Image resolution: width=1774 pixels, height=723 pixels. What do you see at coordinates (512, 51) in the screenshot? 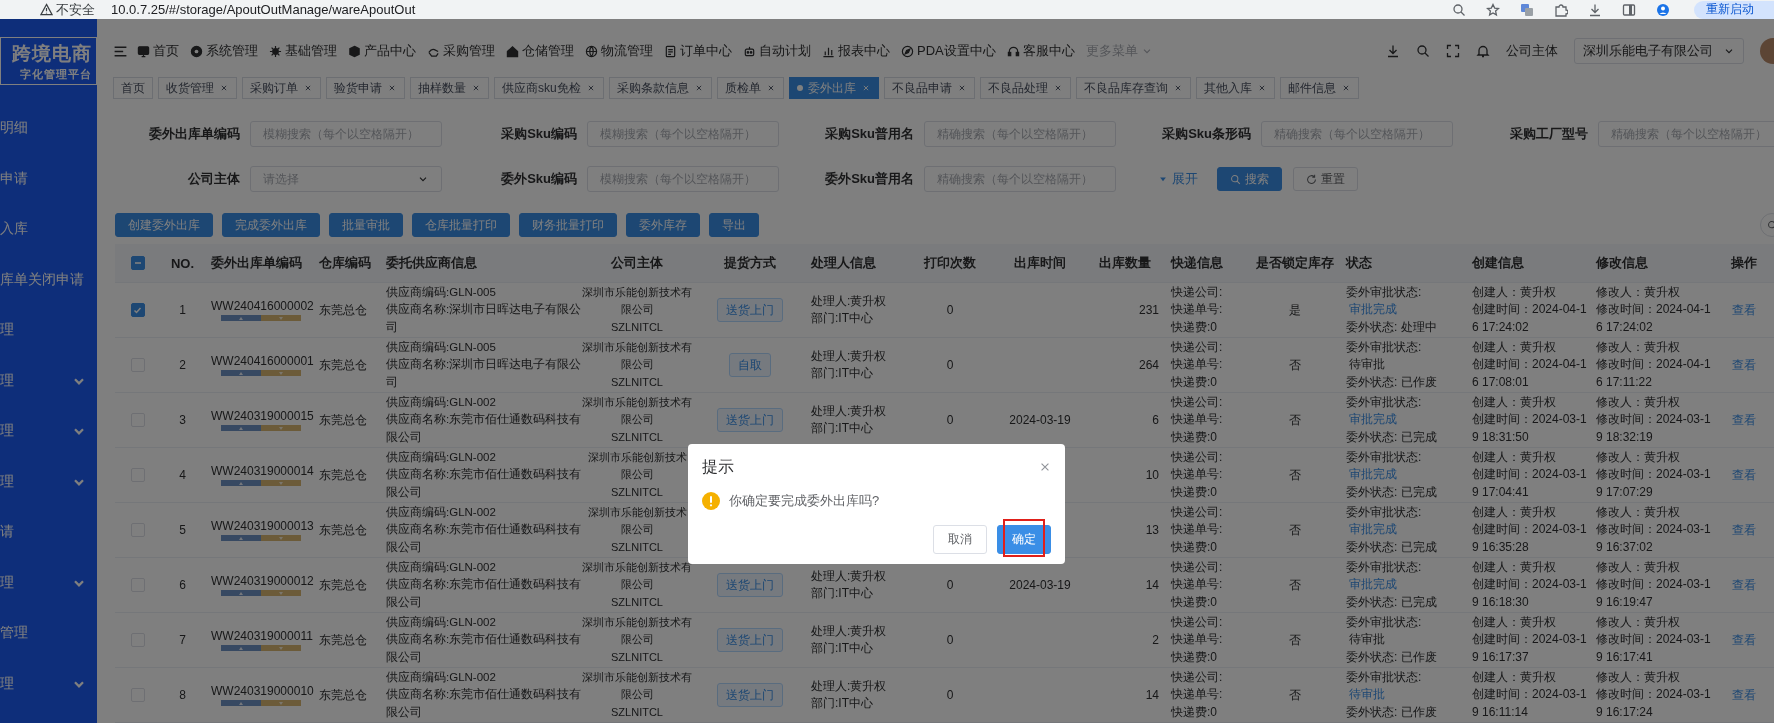
I see `house-icon` at bounding box center [512, 51].